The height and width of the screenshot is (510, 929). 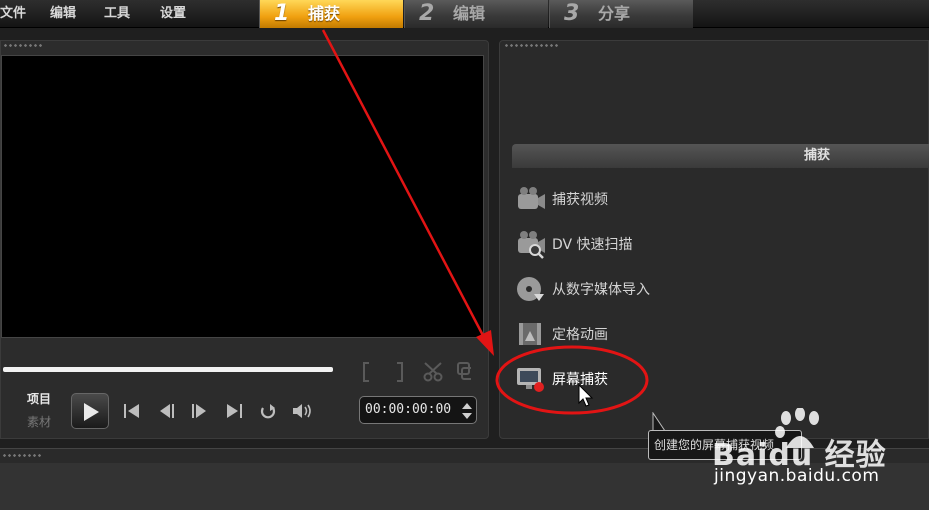 I want to click on mouse-cursor-icon, so click(x=586, y=395).